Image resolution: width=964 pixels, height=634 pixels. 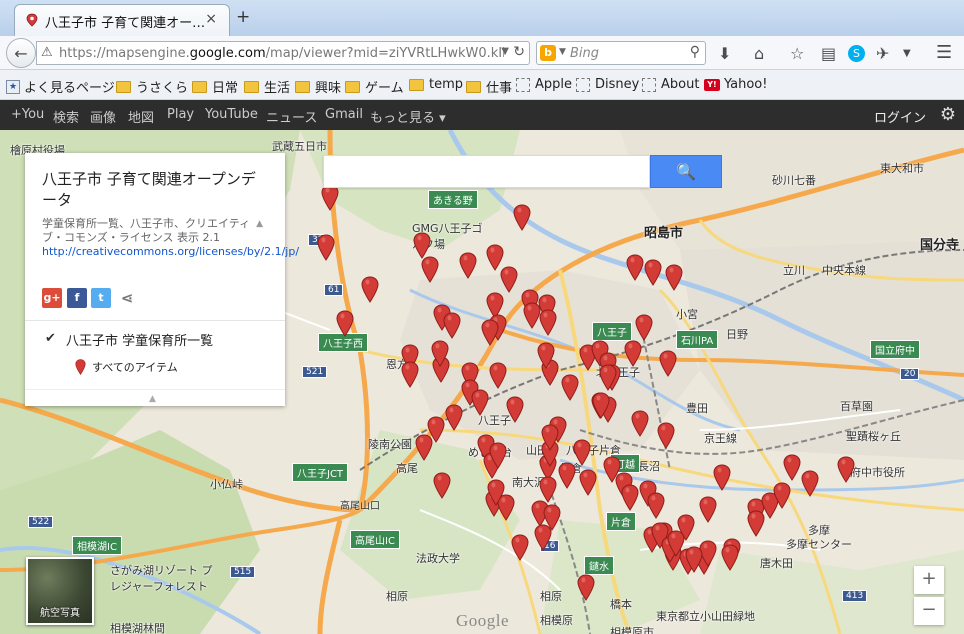 What do you see at coordinates (231, 114) in the screenshot?
I see `gbar-item-youtube: YouTube` at bounding box center [231, 114].